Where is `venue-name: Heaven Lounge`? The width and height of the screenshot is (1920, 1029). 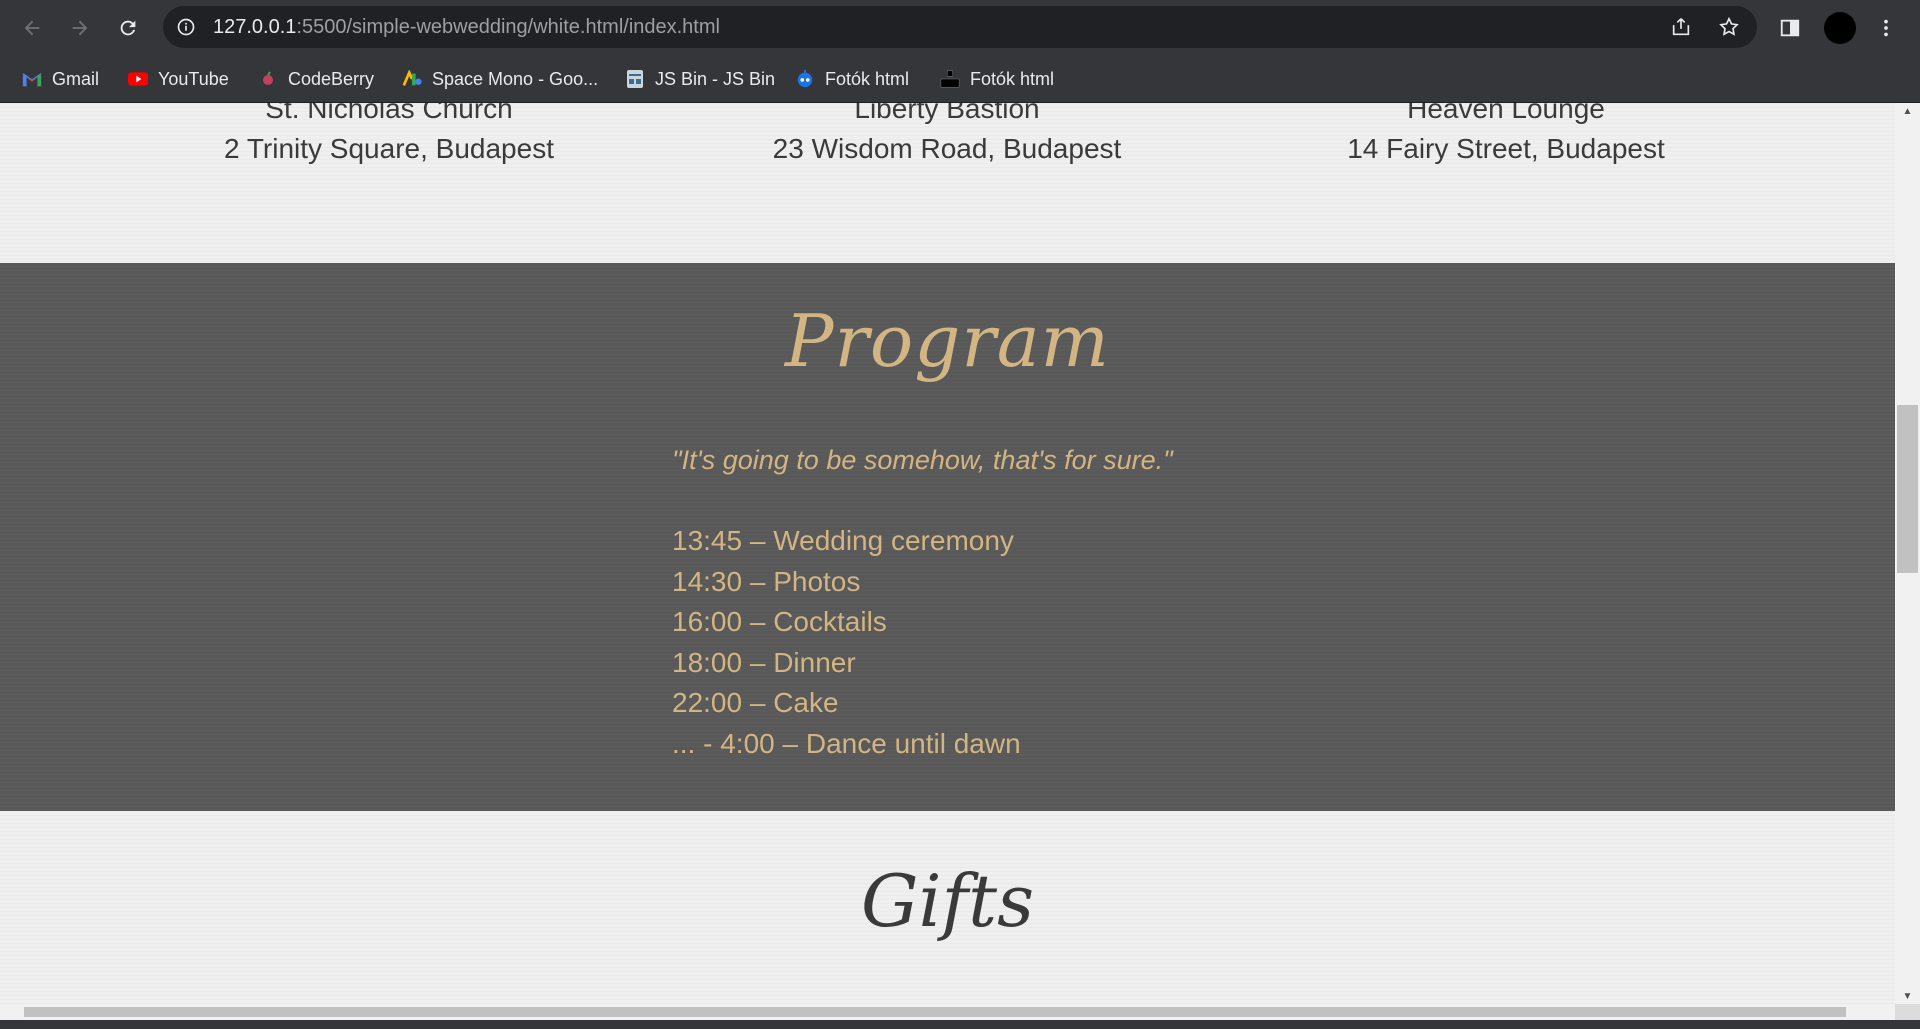 venue-name: Heaven Lounge is located at coordinates (1506, 113).